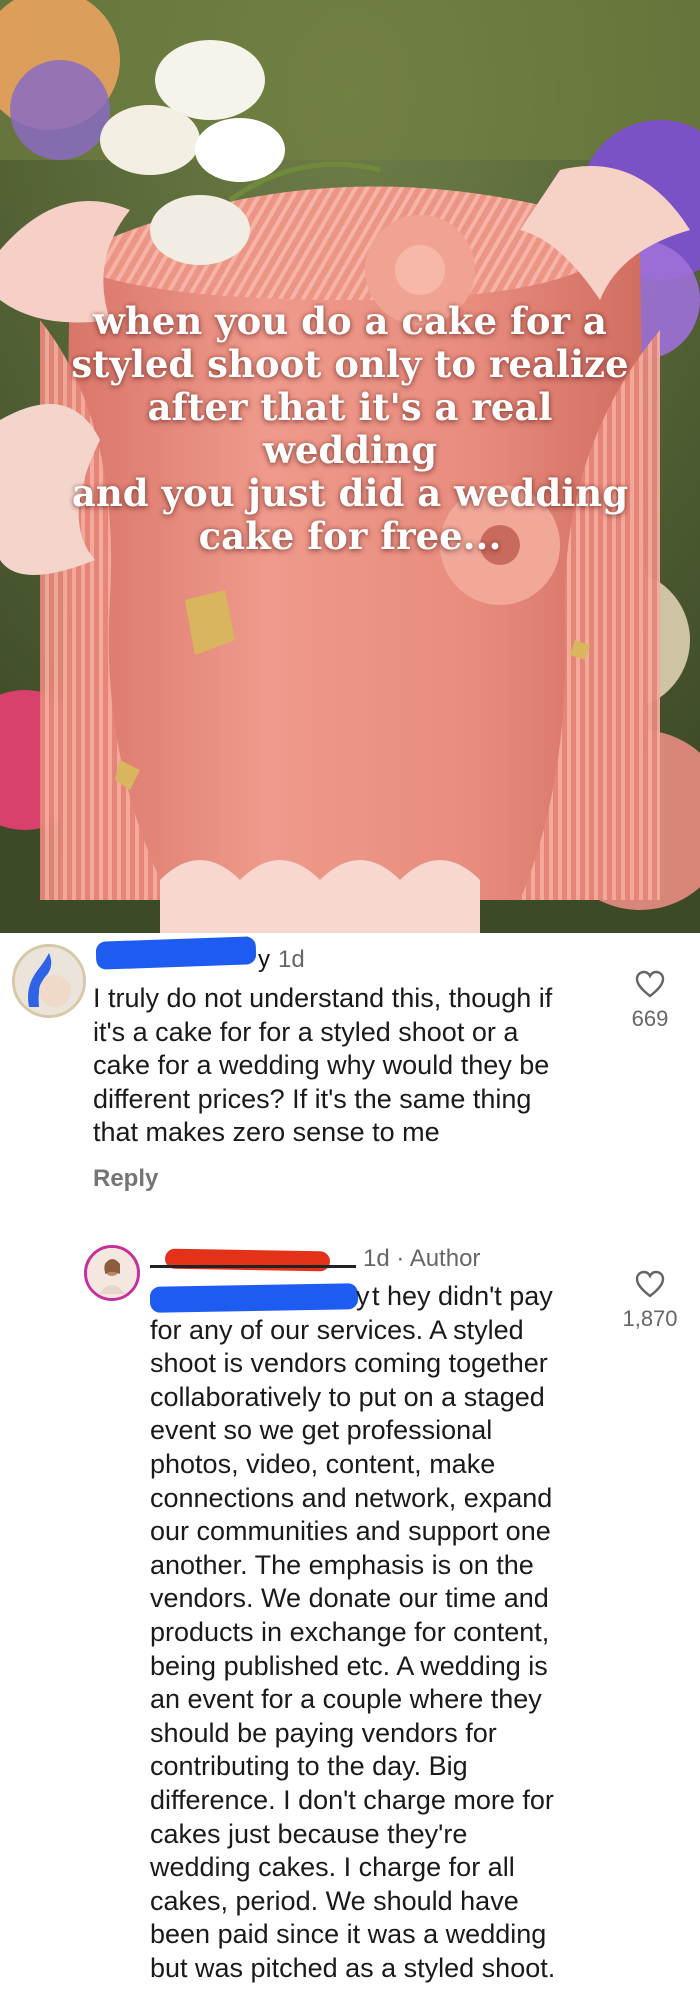  I want to click on comment-timestamp-author: 1d · Author, so click(422, 1258).